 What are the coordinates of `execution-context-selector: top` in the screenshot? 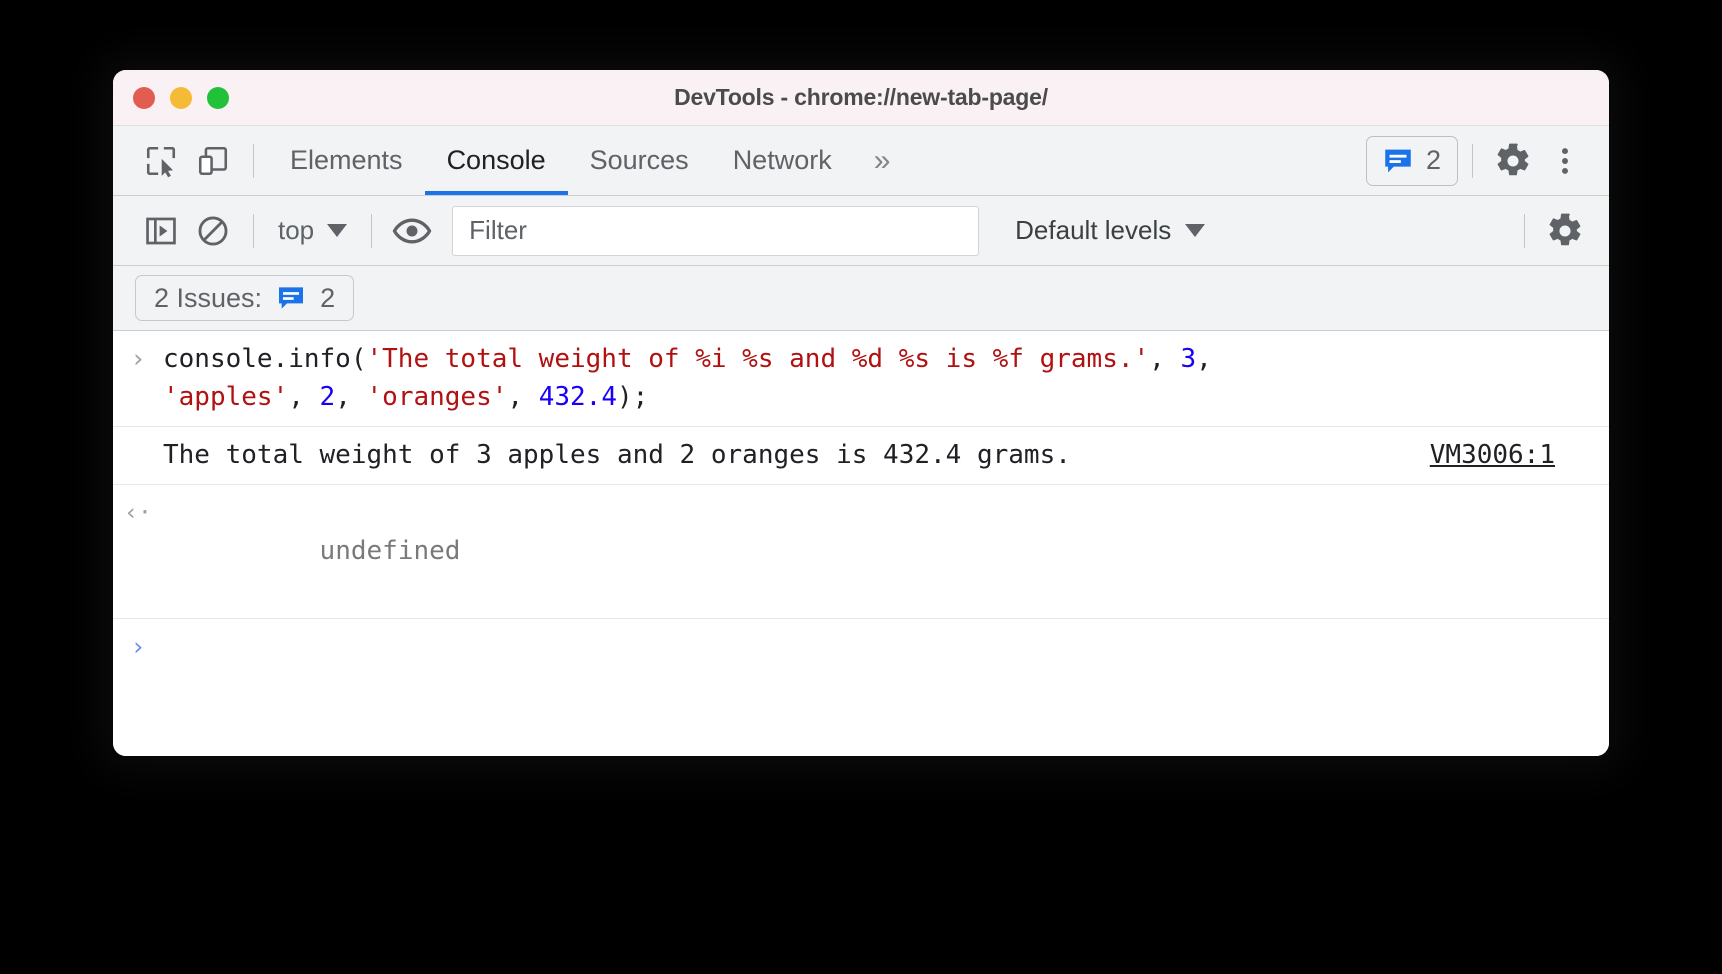 It's located at (312, 230).